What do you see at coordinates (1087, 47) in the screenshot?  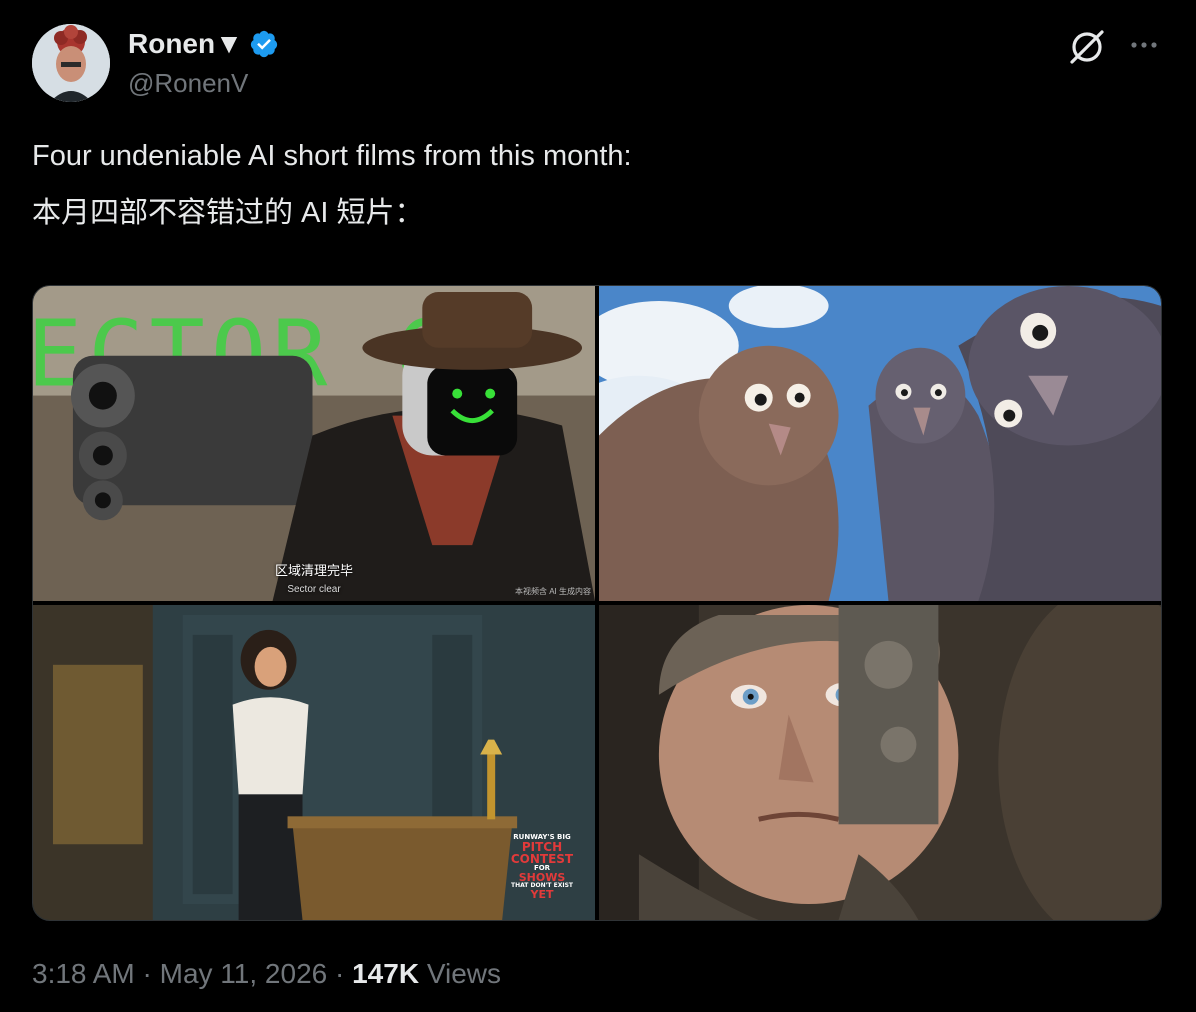 I see `grok-icon` at bounding box center [1087, 47].